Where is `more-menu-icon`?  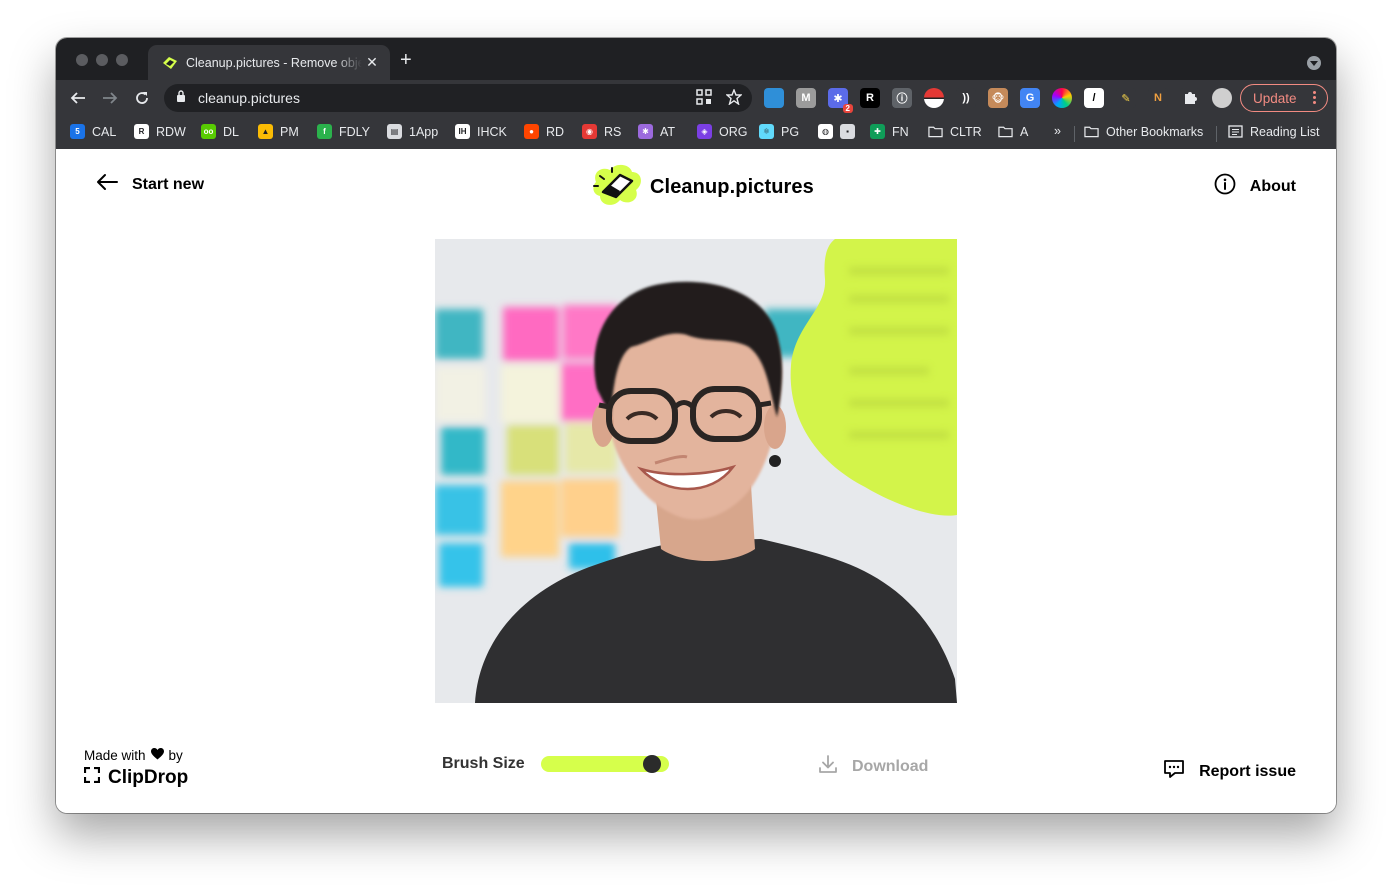 more-menu-icon is located at coordinates (1314, 98).